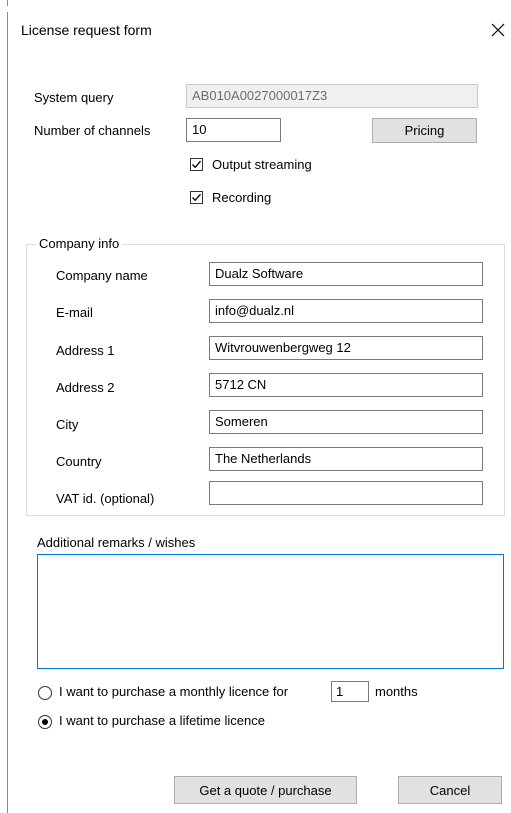  What do you see at coordinates (332, 96) in the screenshot?
I see `system-query-field: AB010A0027000017Z3` at bounding box center [332, 96].